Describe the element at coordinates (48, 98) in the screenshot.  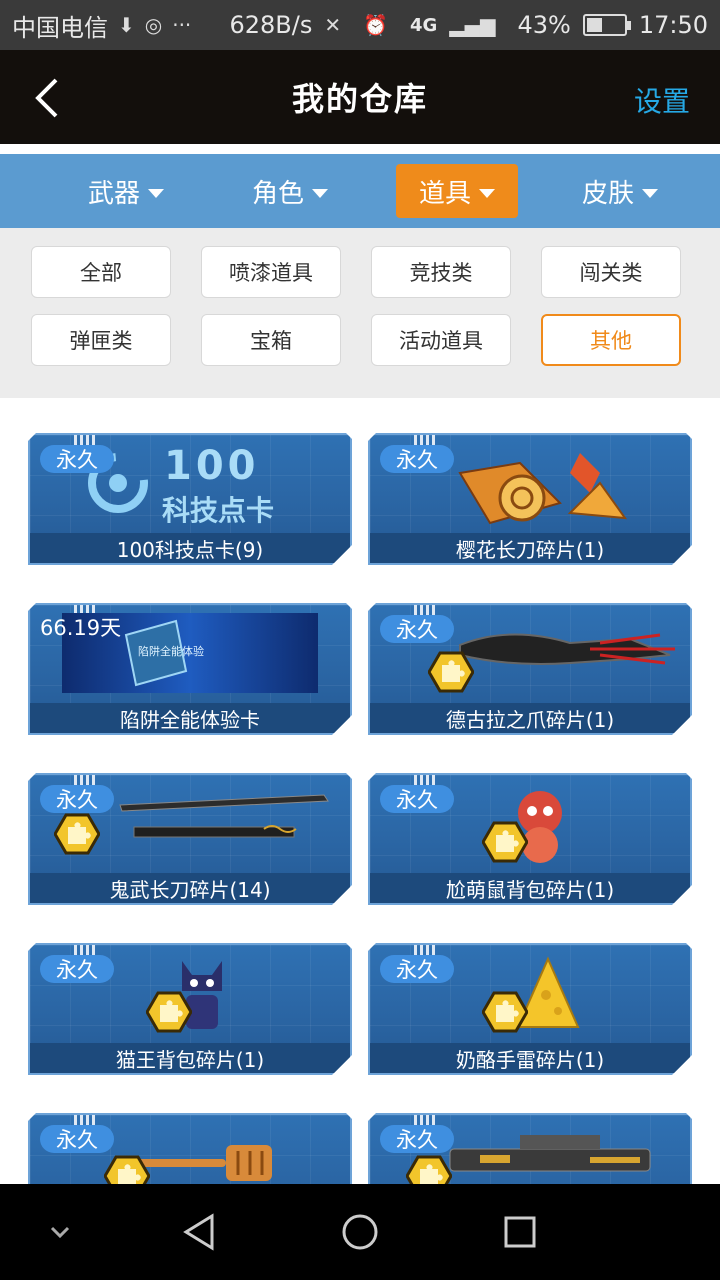
I see `back-button` at that location.